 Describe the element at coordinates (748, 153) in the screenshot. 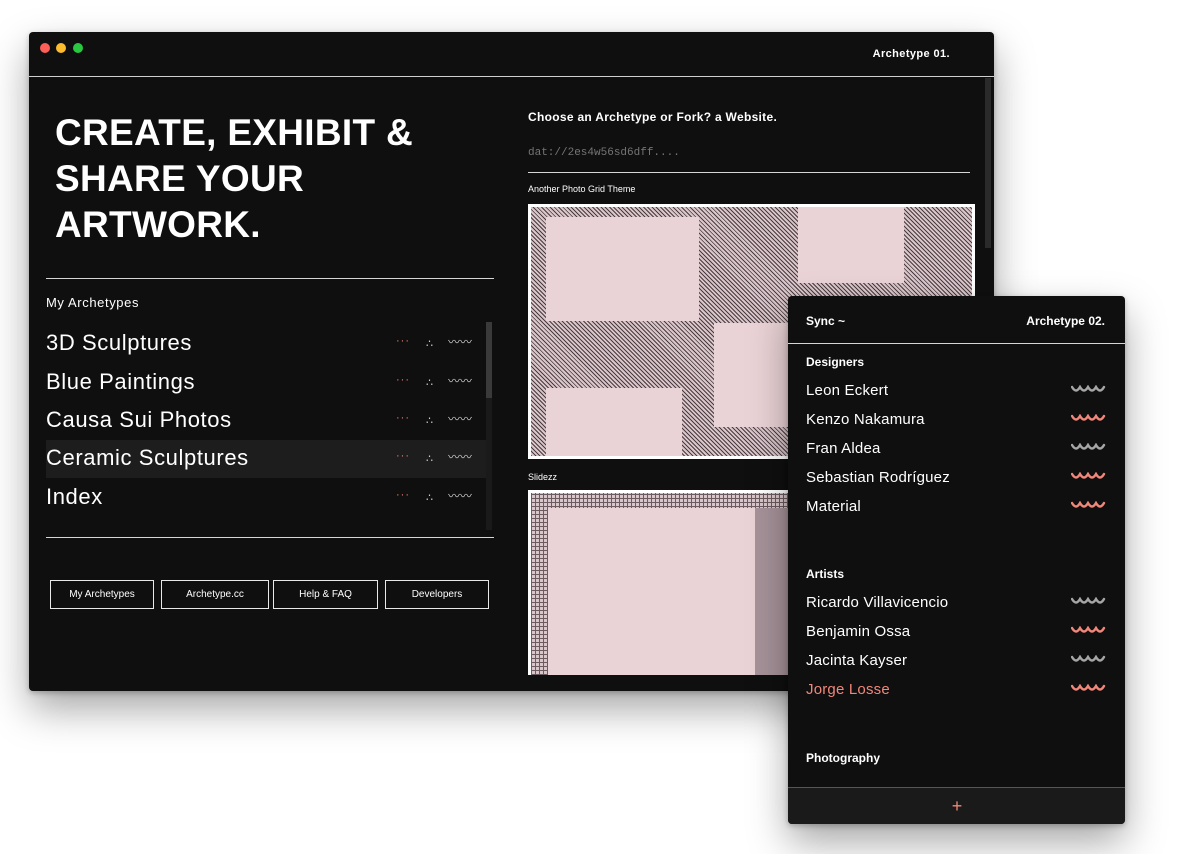

I see `dat-url-input` at that location.